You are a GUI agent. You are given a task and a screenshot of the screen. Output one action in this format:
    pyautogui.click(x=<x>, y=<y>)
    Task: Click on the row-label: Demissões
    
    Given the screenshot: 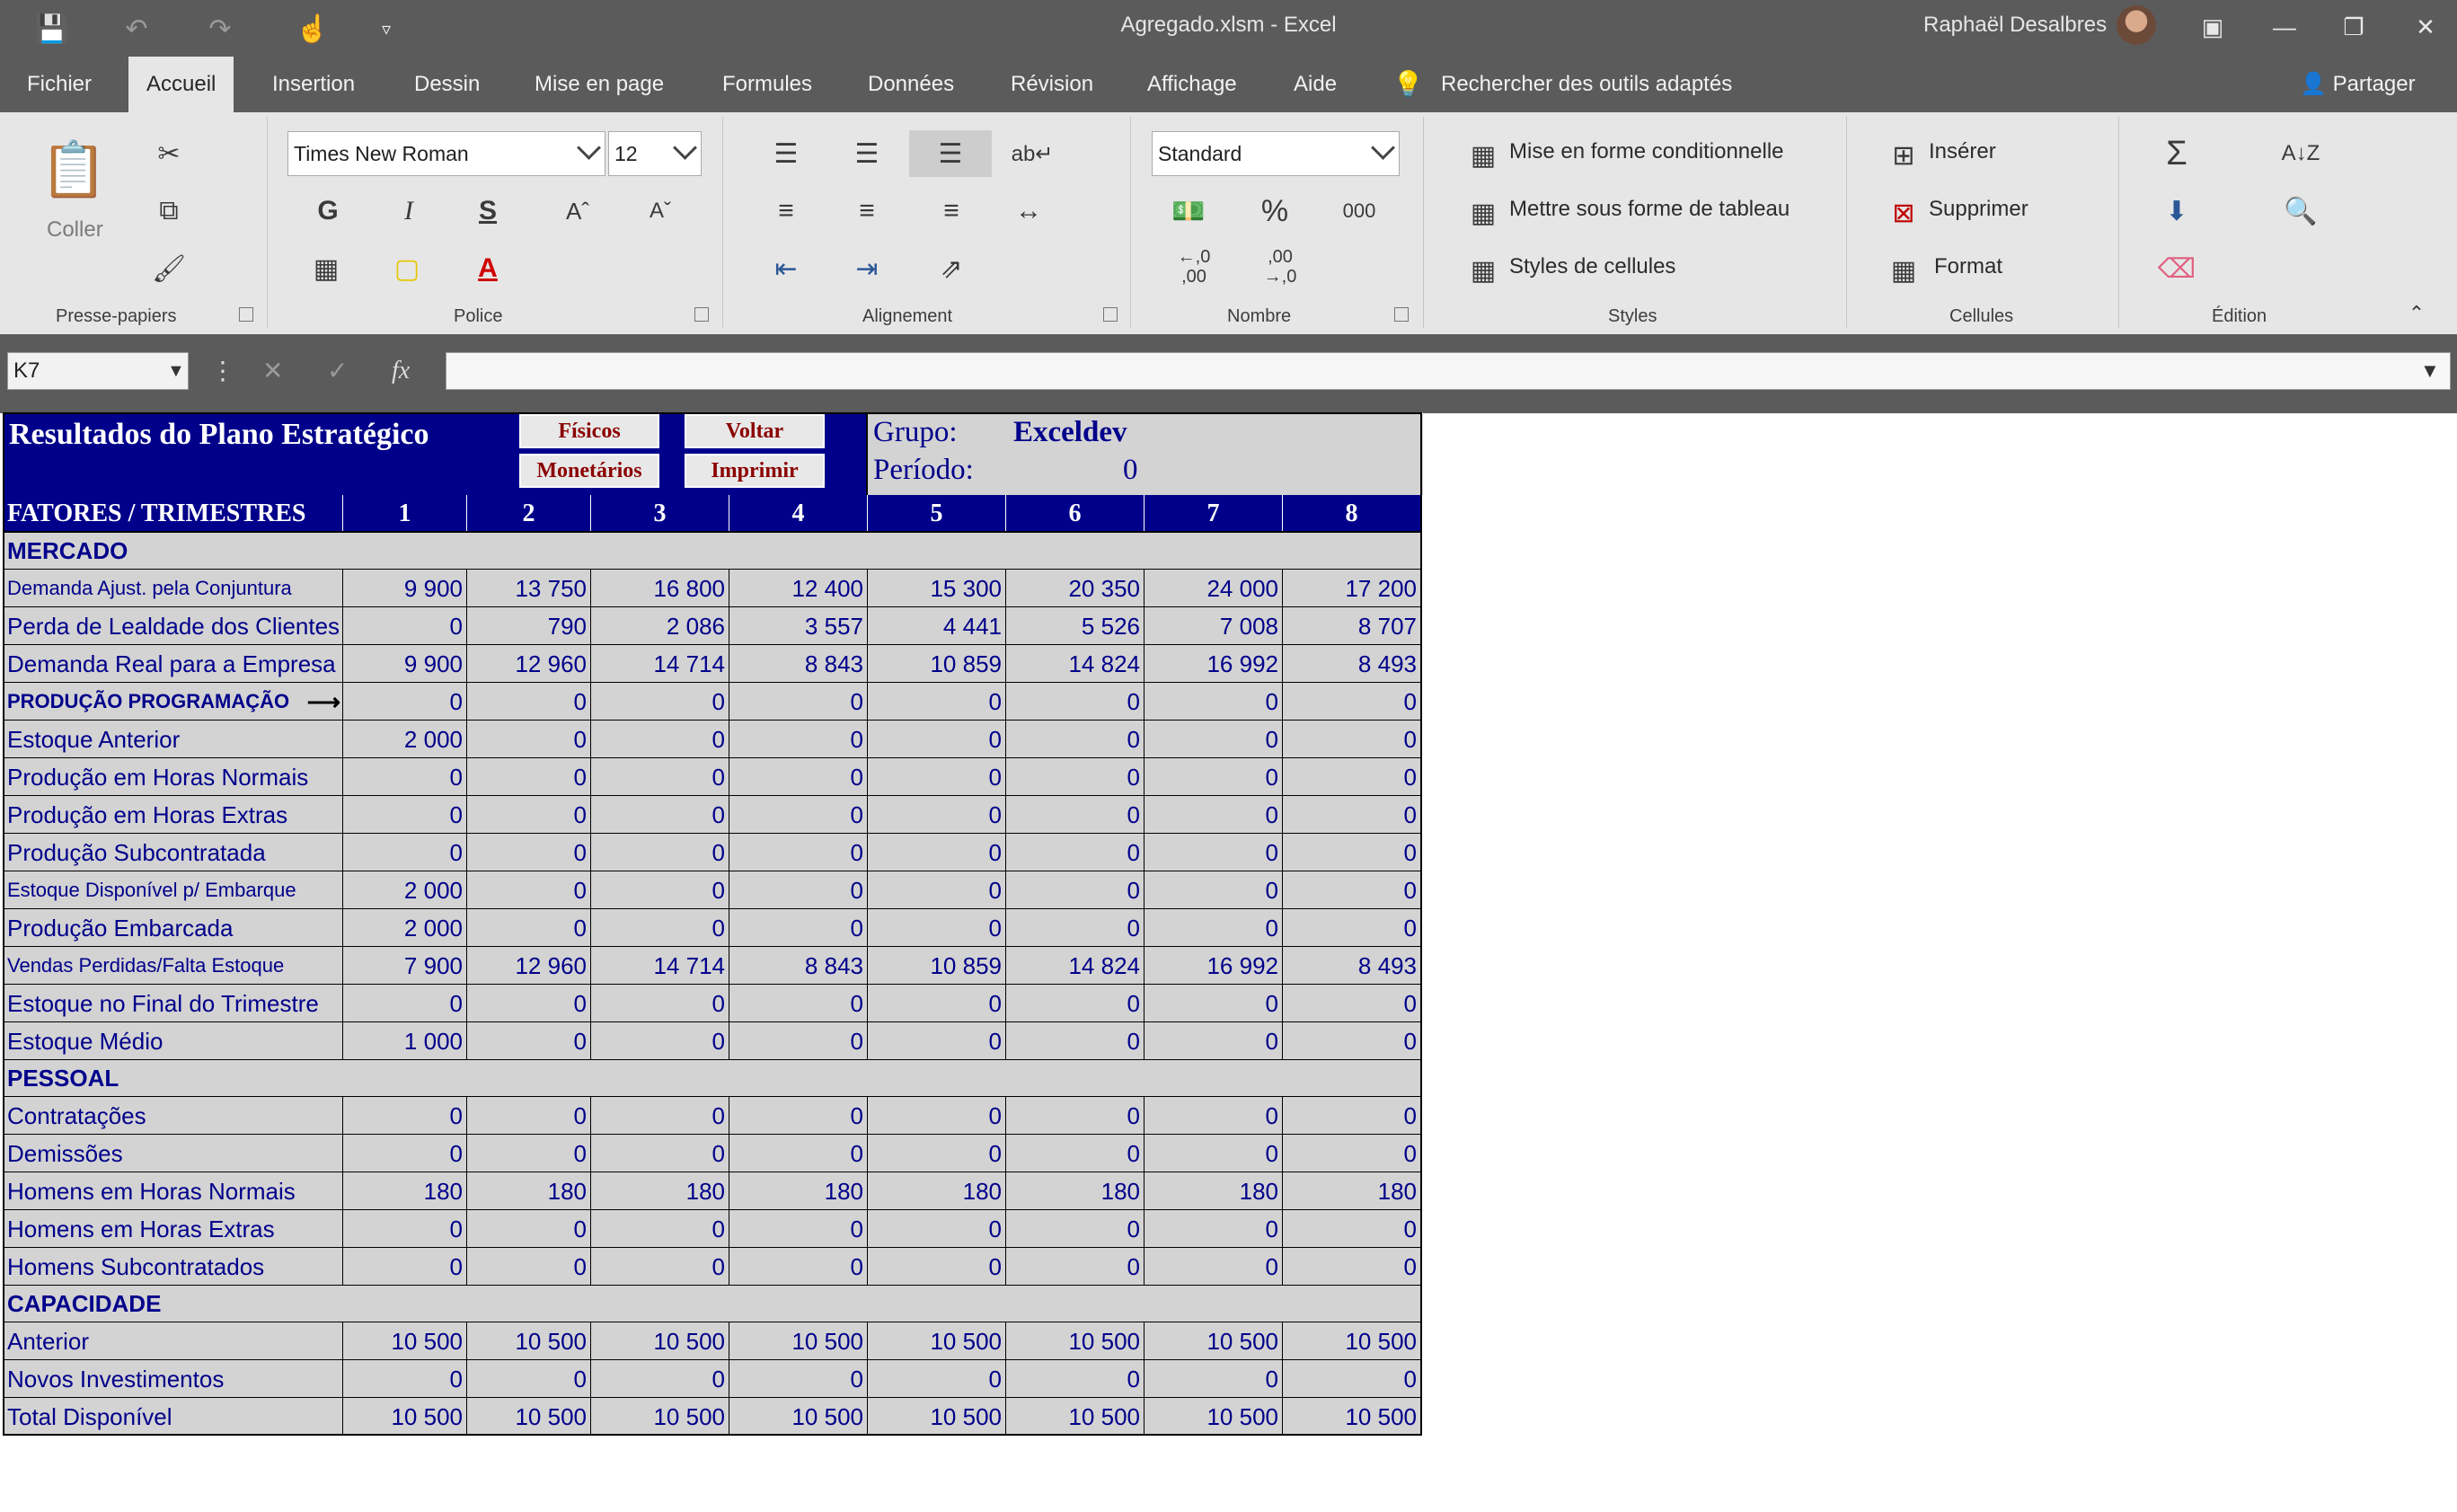 What is the action you would take?
    pyautogui.click(x=173, y=1153)
    